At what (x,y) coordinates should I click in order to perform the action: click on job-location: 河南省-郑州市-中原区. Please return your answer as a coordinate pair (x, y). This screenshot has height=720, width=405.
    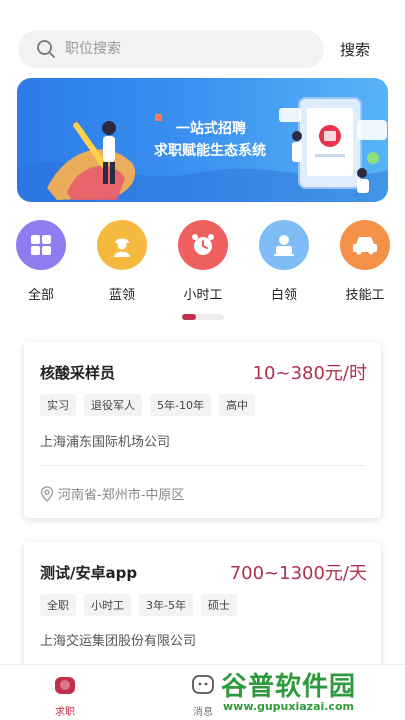
    Looking at the image, I should click on (112, 493).